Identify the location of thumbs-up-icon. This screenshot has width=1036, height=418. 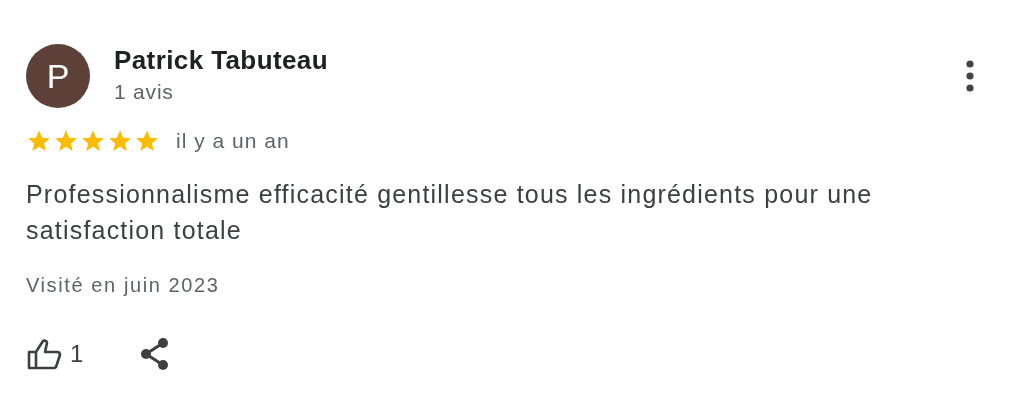
(44, 354).